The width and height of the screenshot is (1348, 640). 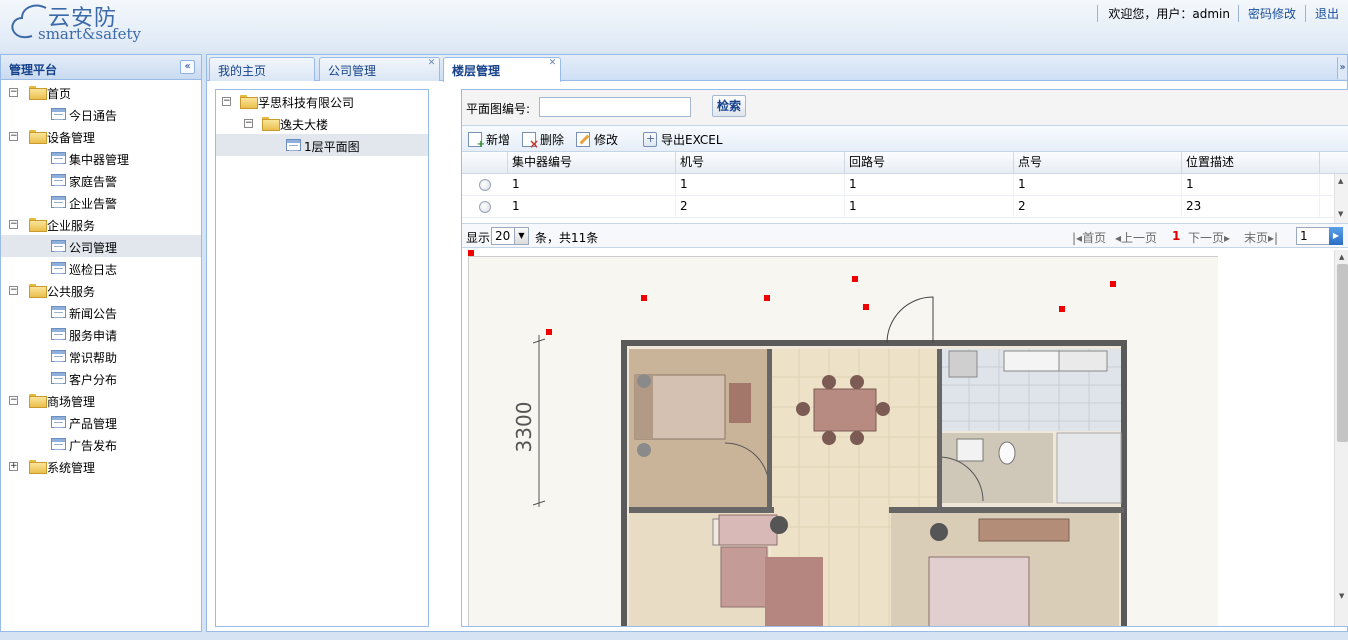 I want to click on sidebar-item-10: 新闻公告, so click(x=101, y=312).